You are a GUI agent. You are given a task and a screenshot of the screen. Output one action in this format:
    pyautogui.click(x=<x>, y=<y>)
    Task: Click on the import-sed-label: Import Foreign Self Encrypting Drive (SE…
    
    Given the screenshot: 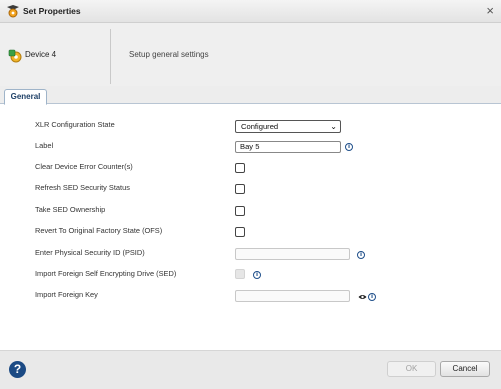 What is the action you would take?
    pyautogui.click(x=106, y=273)
    